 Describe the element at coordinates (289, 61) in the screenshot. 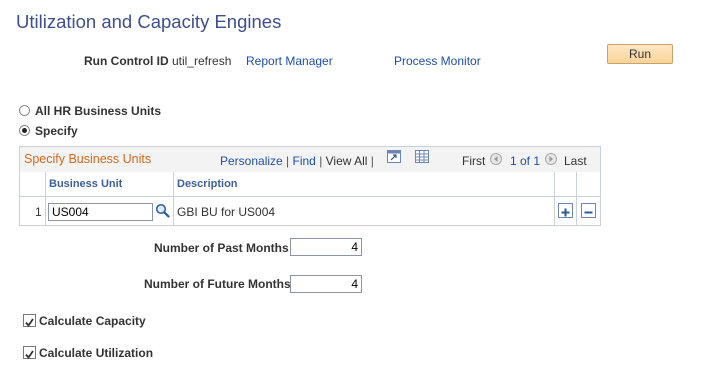

I see `report-manager-link: Report Manager` at that location.